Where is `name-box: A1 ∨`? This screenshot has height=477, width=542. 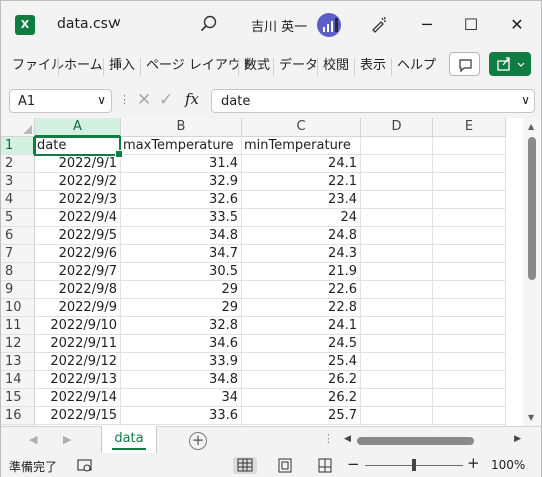
name-box: A1 ∨ is located at coordinates (60, 101).